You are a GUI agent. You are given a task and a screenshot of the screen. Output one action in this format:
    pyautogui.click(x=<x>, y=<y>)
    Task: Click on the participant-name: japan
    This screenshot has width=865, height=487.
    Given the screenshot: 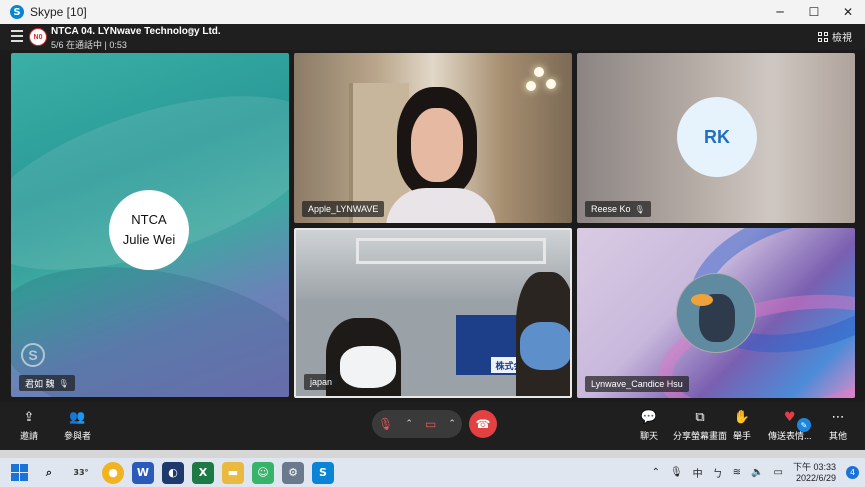 What is the action you would take?
    pyautogui.click(x=321, y=382)
    